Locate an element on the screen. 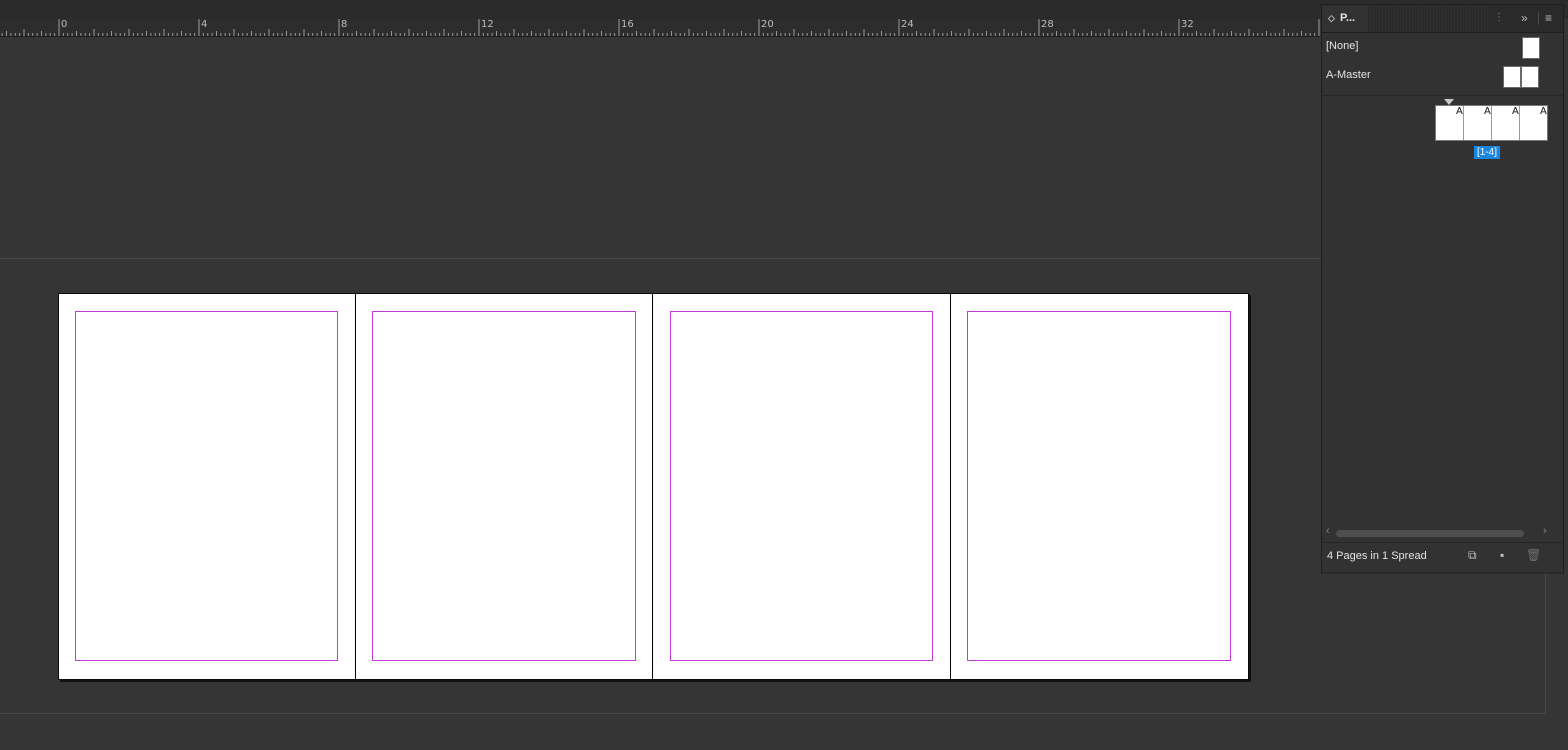 The width and height of the screenshot is (1568, 750). trash-icon: 🗑 is located at coordinates (1533, 555).